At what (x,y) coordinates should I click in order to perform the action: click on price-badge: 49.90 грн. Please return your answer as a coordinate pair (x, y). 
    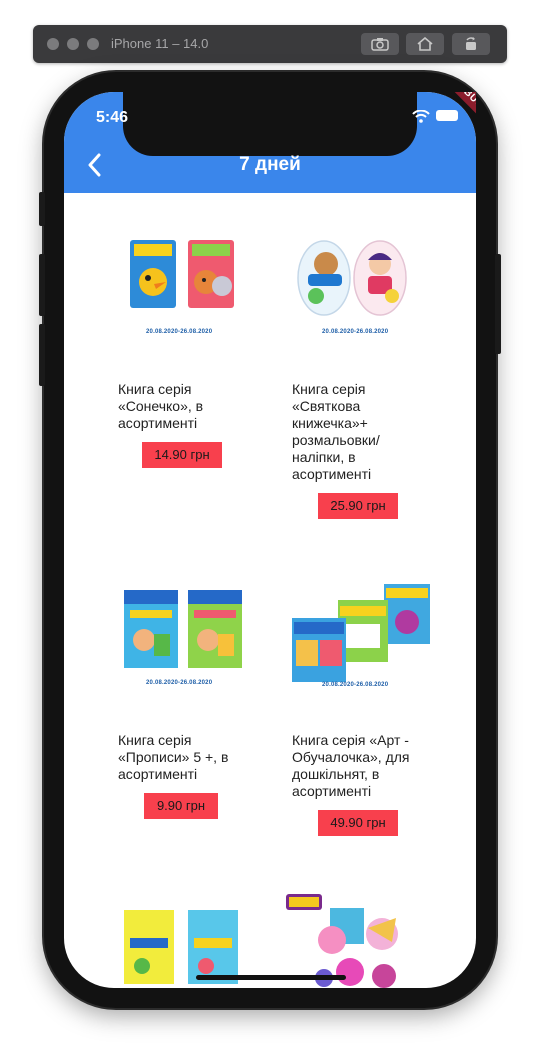
    Looking at the image, I should click on (358, 823).